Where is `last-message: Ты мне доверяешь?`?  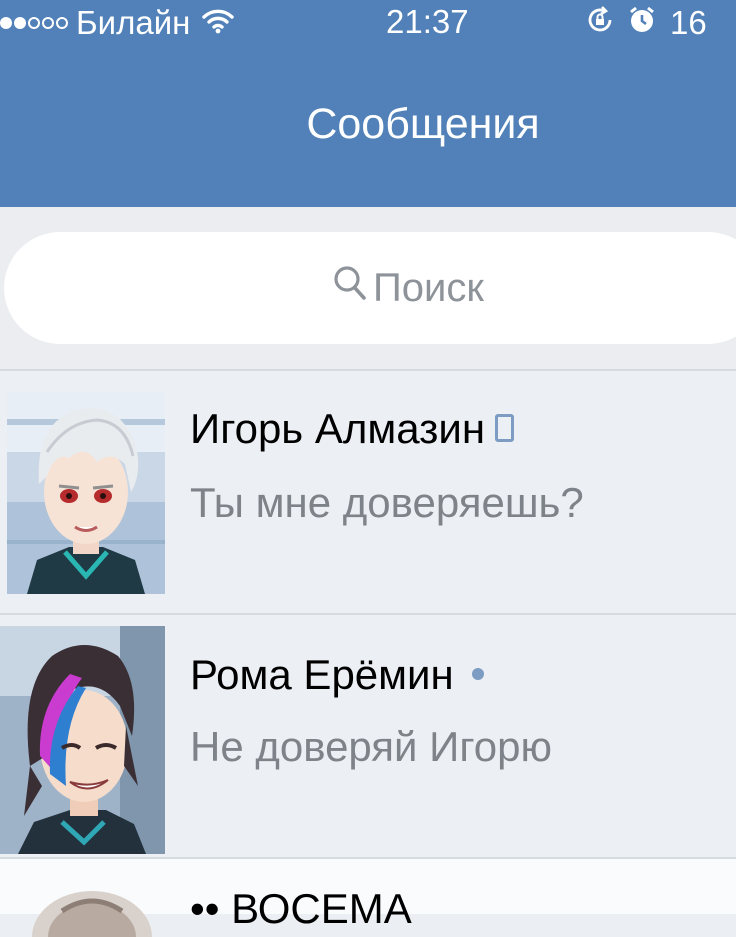 last-message: Ты мне доверяешь? is located at coordinates (387, 502).